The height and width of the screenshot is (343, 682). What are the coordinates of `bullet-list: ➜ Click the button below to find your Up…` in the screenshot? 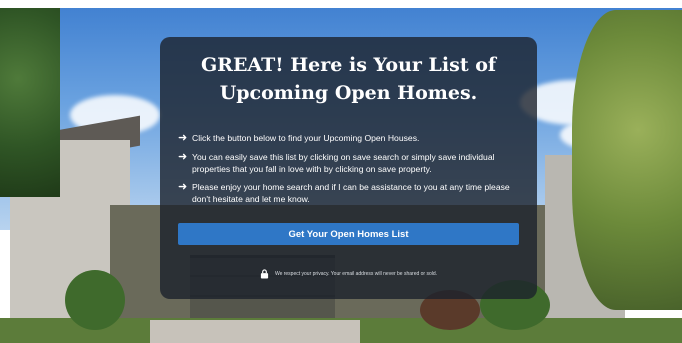 It's located at (350, 171).